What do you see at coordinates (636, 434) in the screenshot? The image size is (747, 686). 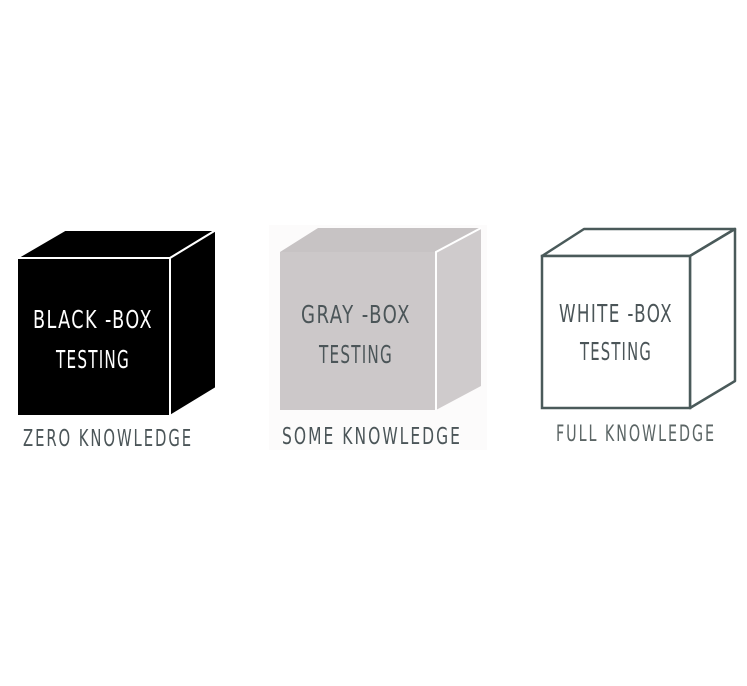 I see `white-box-caption: FULL KNOWLEDGE` at bounding box center [636, 434].